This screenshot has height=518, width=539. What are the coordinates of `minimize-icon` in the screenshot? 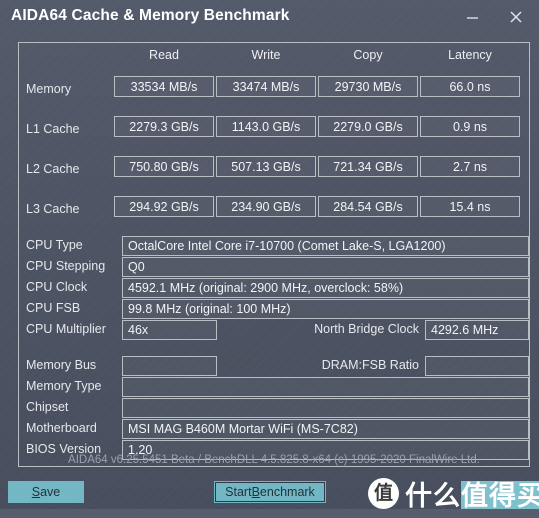 It's located at (472, 17).